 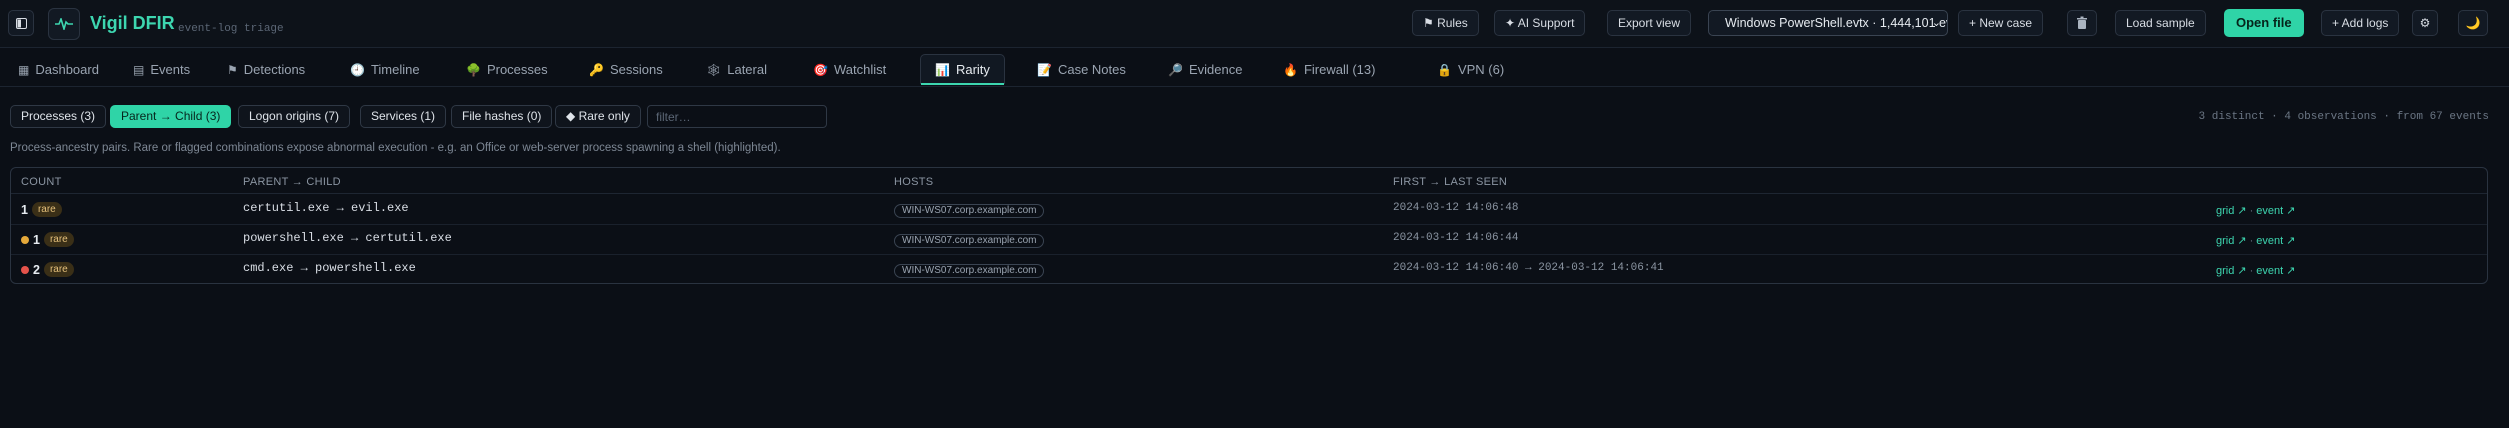 What do you see at coordinates (347, 238) in the screenshot?
I see `parent-child-pair: powershell.exe → certutil.exe` at bounding box center [347, 238].